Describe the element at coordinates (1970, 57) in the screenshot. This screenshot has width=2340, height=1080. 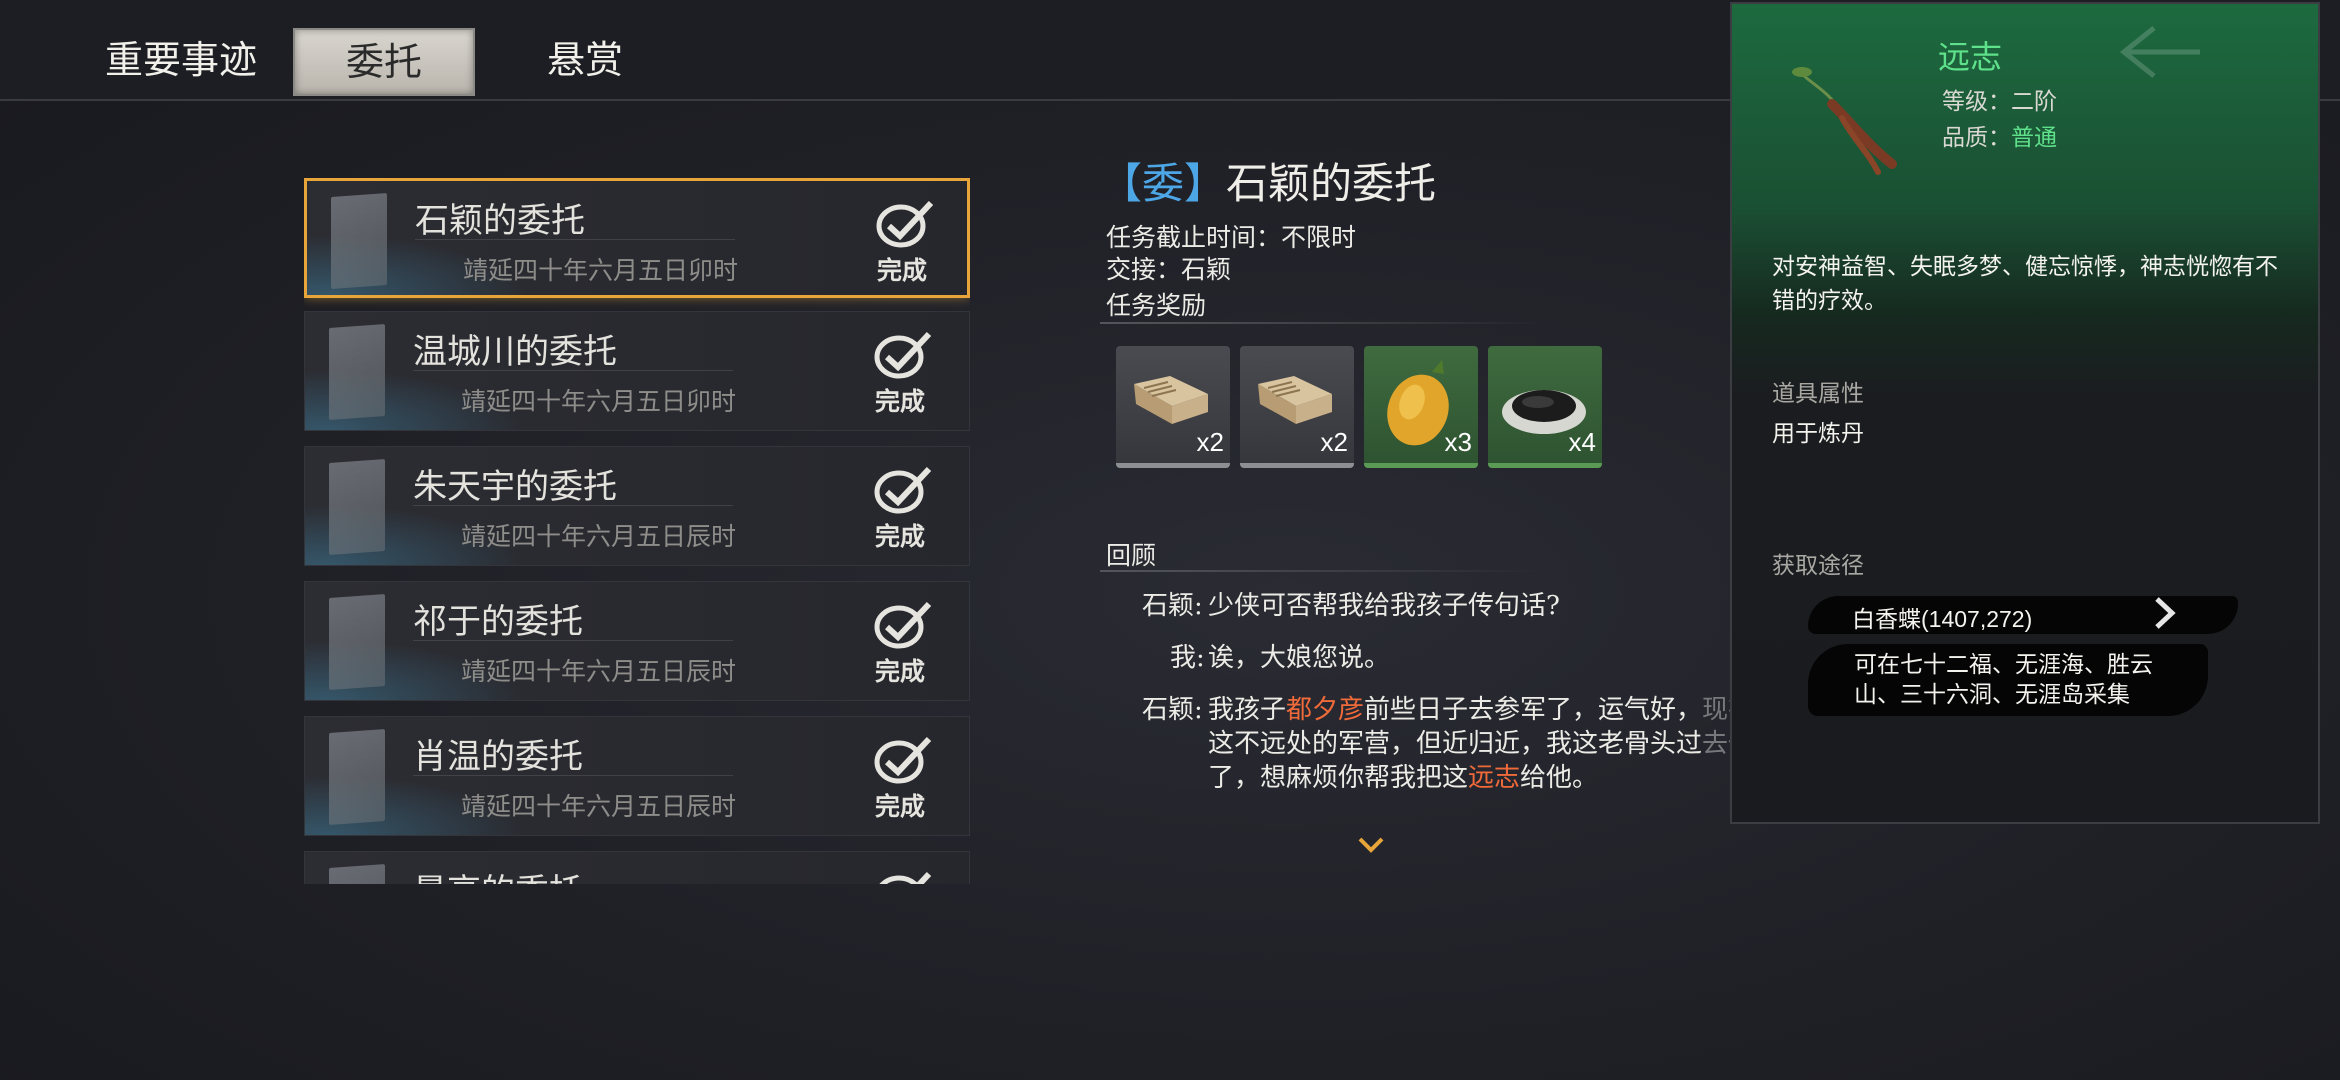
I see `item-name: 远志` at that location.